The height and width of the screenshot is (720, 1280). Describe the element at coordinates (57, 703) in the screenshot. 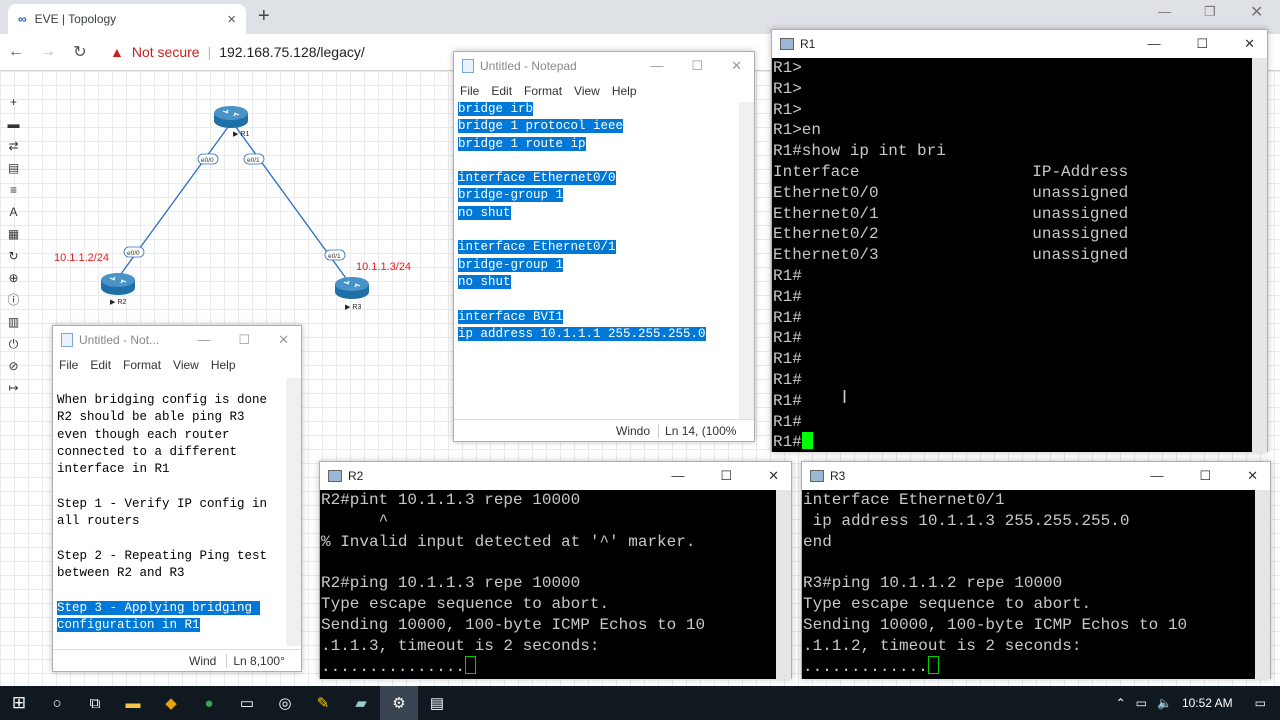

I see `search-icon: ○` at that location.